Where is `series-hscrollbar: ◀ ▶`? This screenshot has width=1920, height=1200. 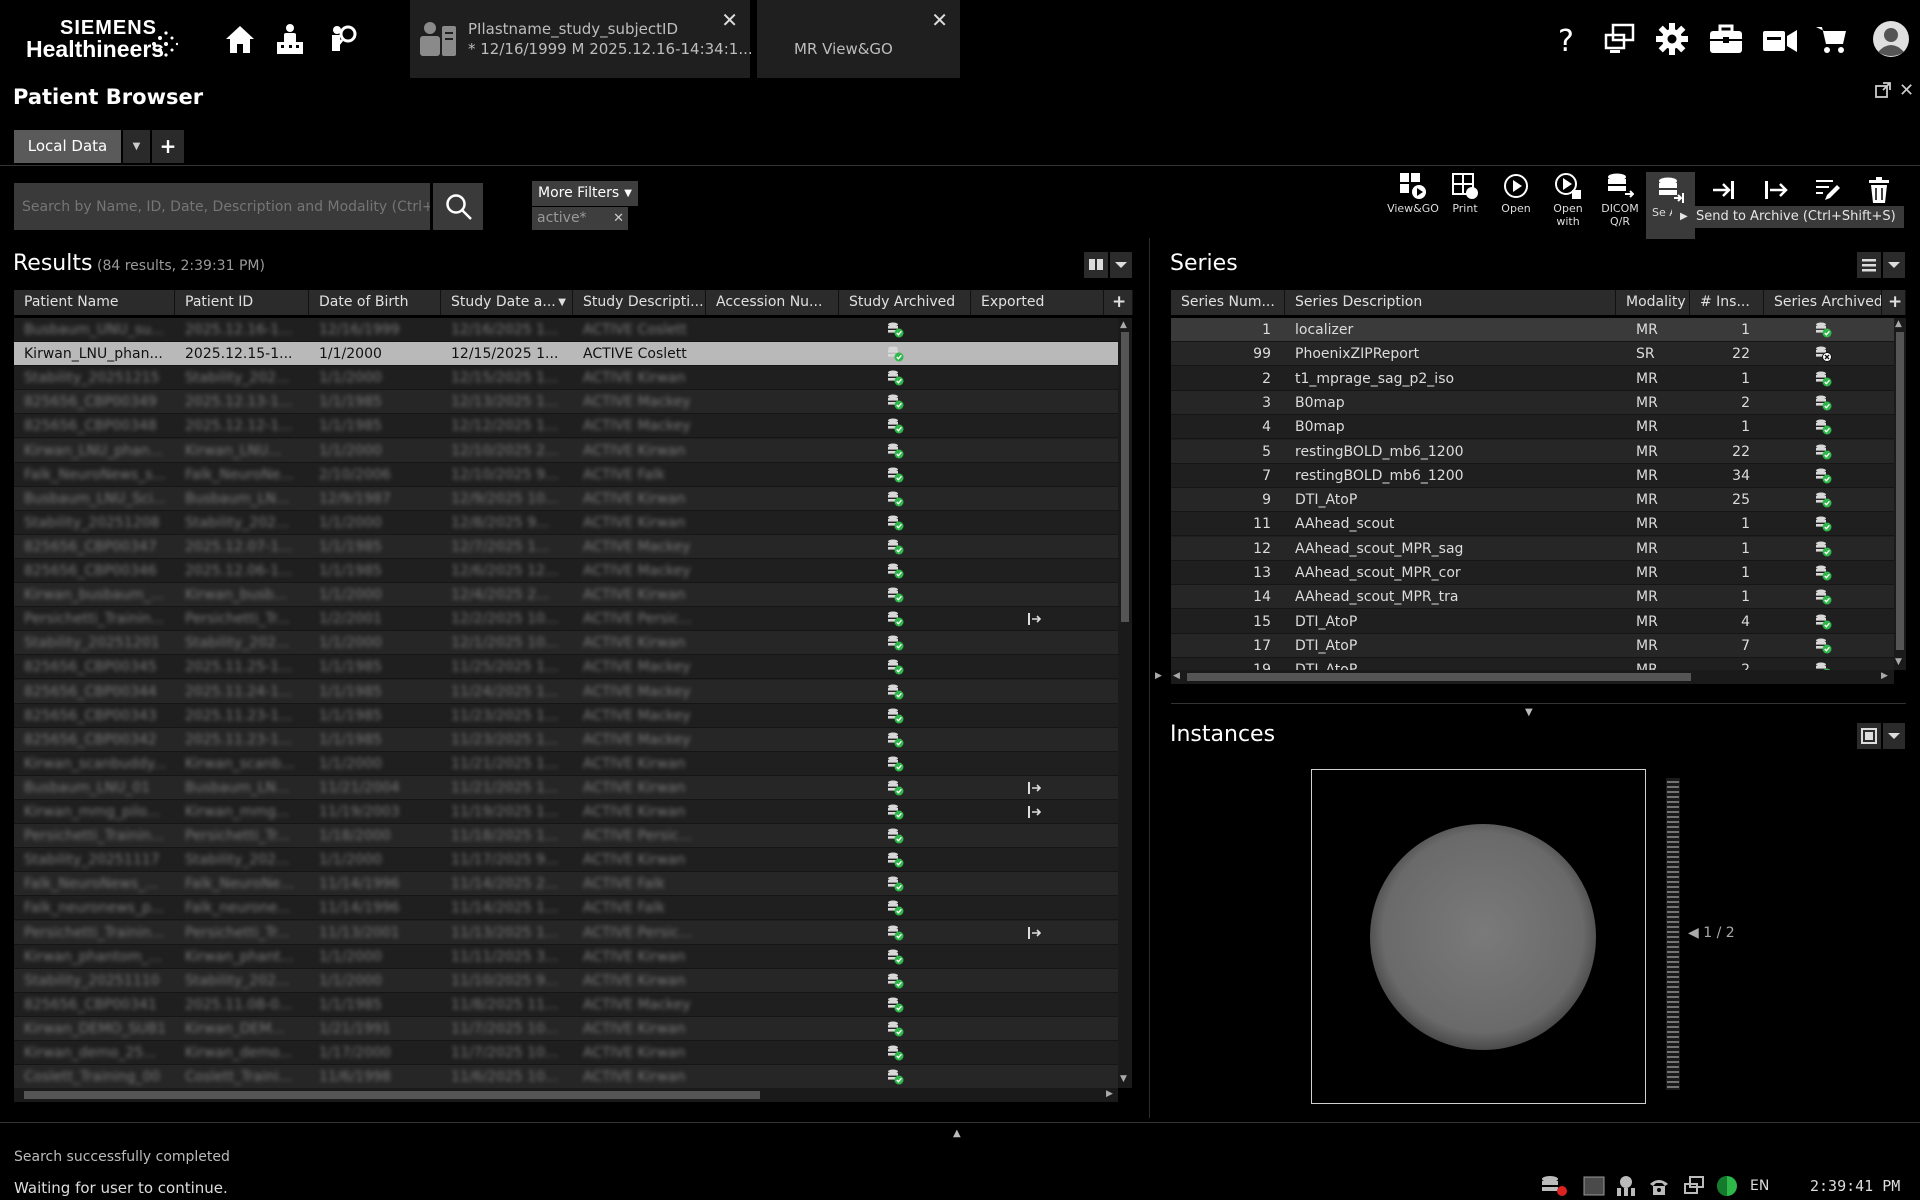 series-hscrollbar: ◀ ▶ is located at coordinates (1532, 677).